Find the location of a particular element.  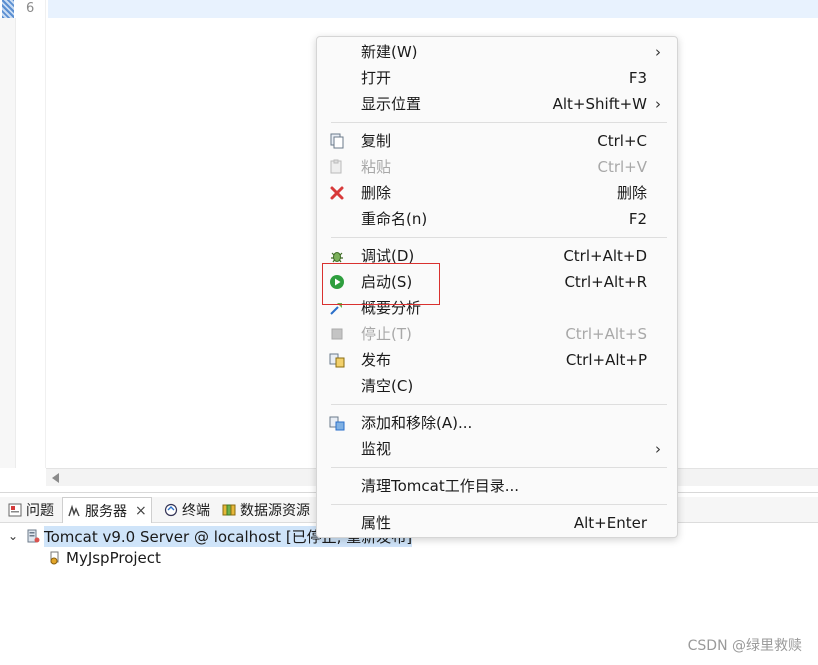

menu-shortcut: Alt+Shift+W is located at coordinates (599, 104).